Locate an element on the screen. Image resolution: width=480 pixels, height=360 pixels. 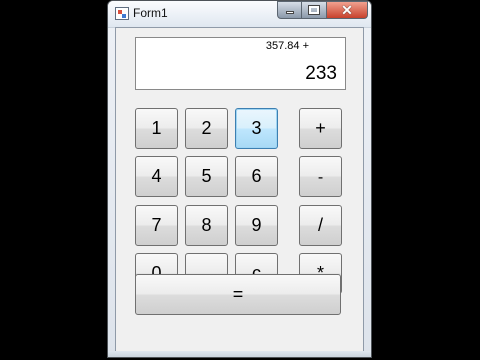
key-5: 5 is located at coordinates (206, 176).